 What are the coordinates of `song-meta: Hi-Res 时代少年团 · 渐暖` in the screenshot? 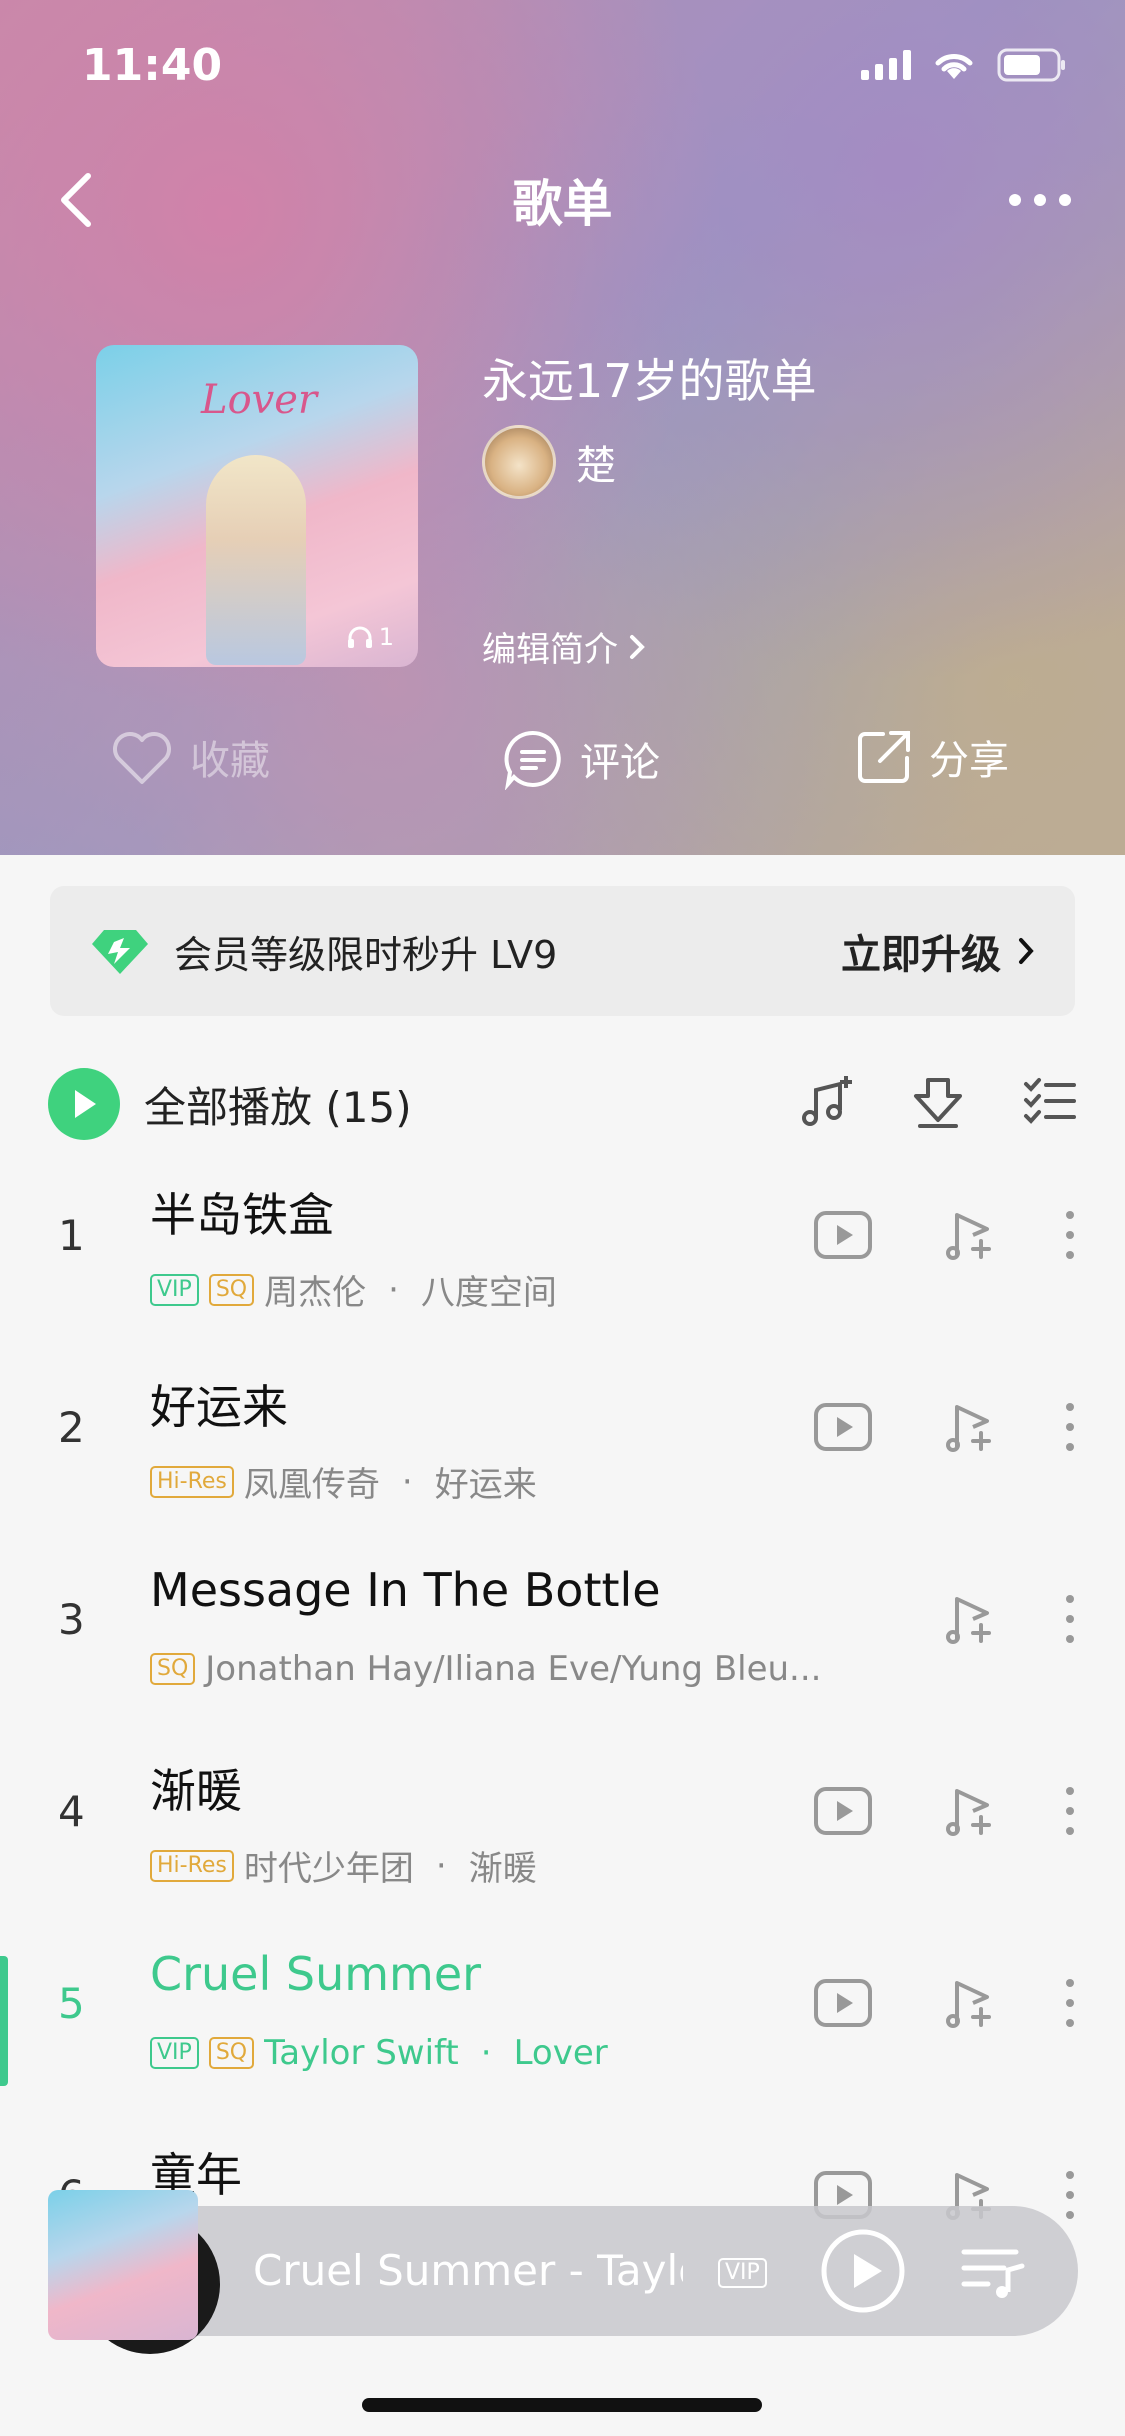 It's located at (343, 1865).